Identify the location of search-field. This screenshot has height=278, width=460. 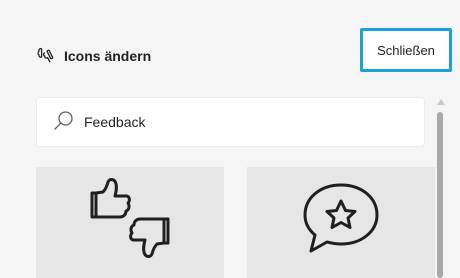
(230, 122).